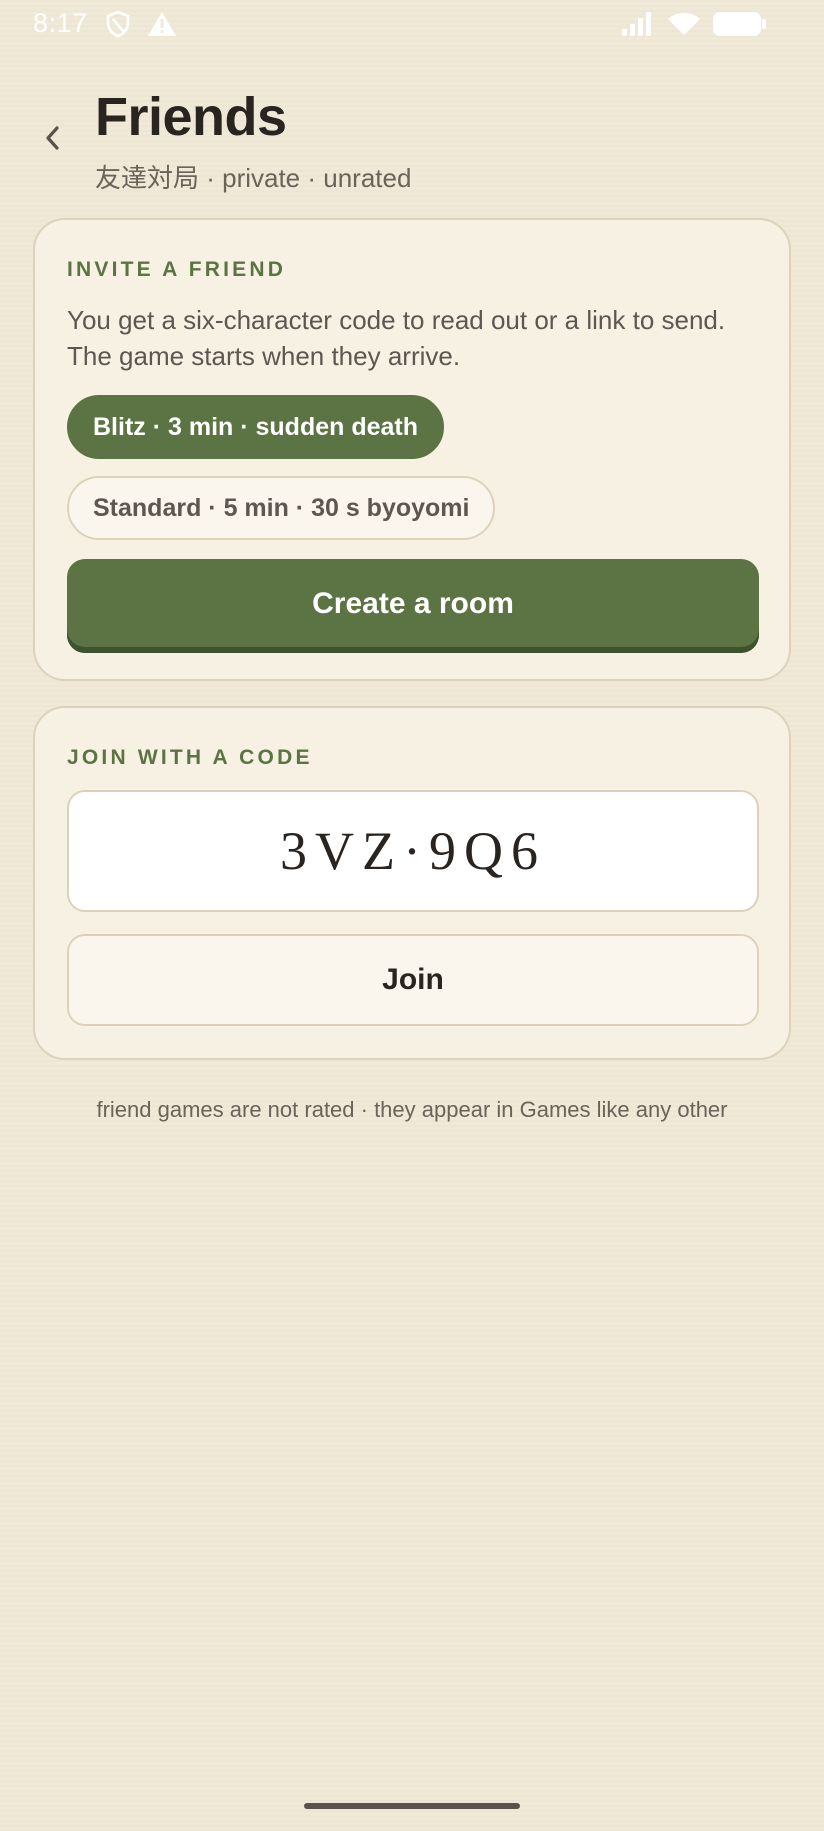 The height and width of the screenshot is (1831, 824). Describe the element at coordinates (684, 24) in the screenshot. I see `wifi-icon` at that location.